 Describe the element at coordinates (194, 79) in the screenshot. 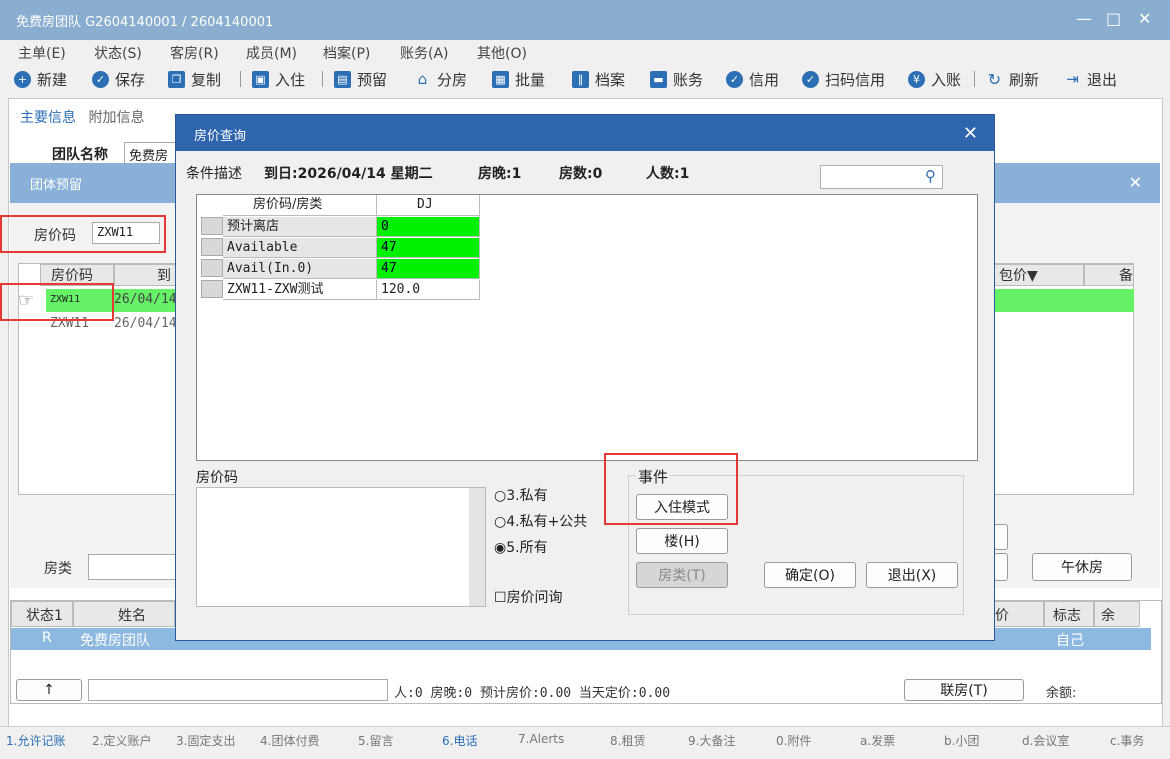

I see `copy-button: ❐ 复制` at that location.